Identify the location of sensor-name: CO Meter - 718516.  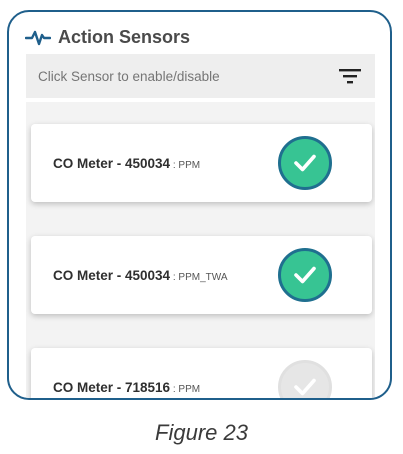
(112, 387).